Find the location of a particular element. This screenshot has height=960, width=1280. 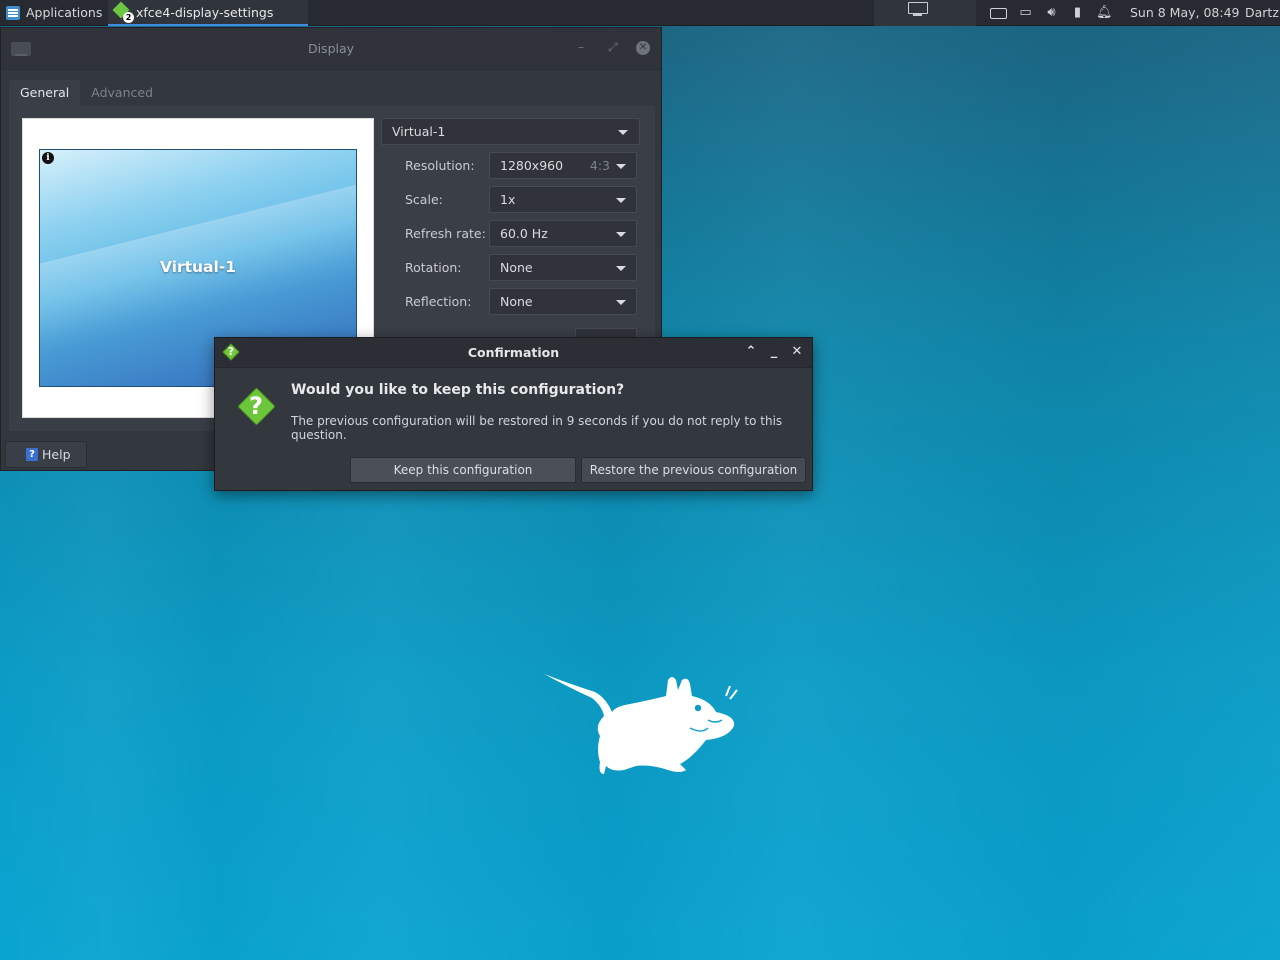

task-title: xfce4-display-settings is located at coordinates (205, 12).